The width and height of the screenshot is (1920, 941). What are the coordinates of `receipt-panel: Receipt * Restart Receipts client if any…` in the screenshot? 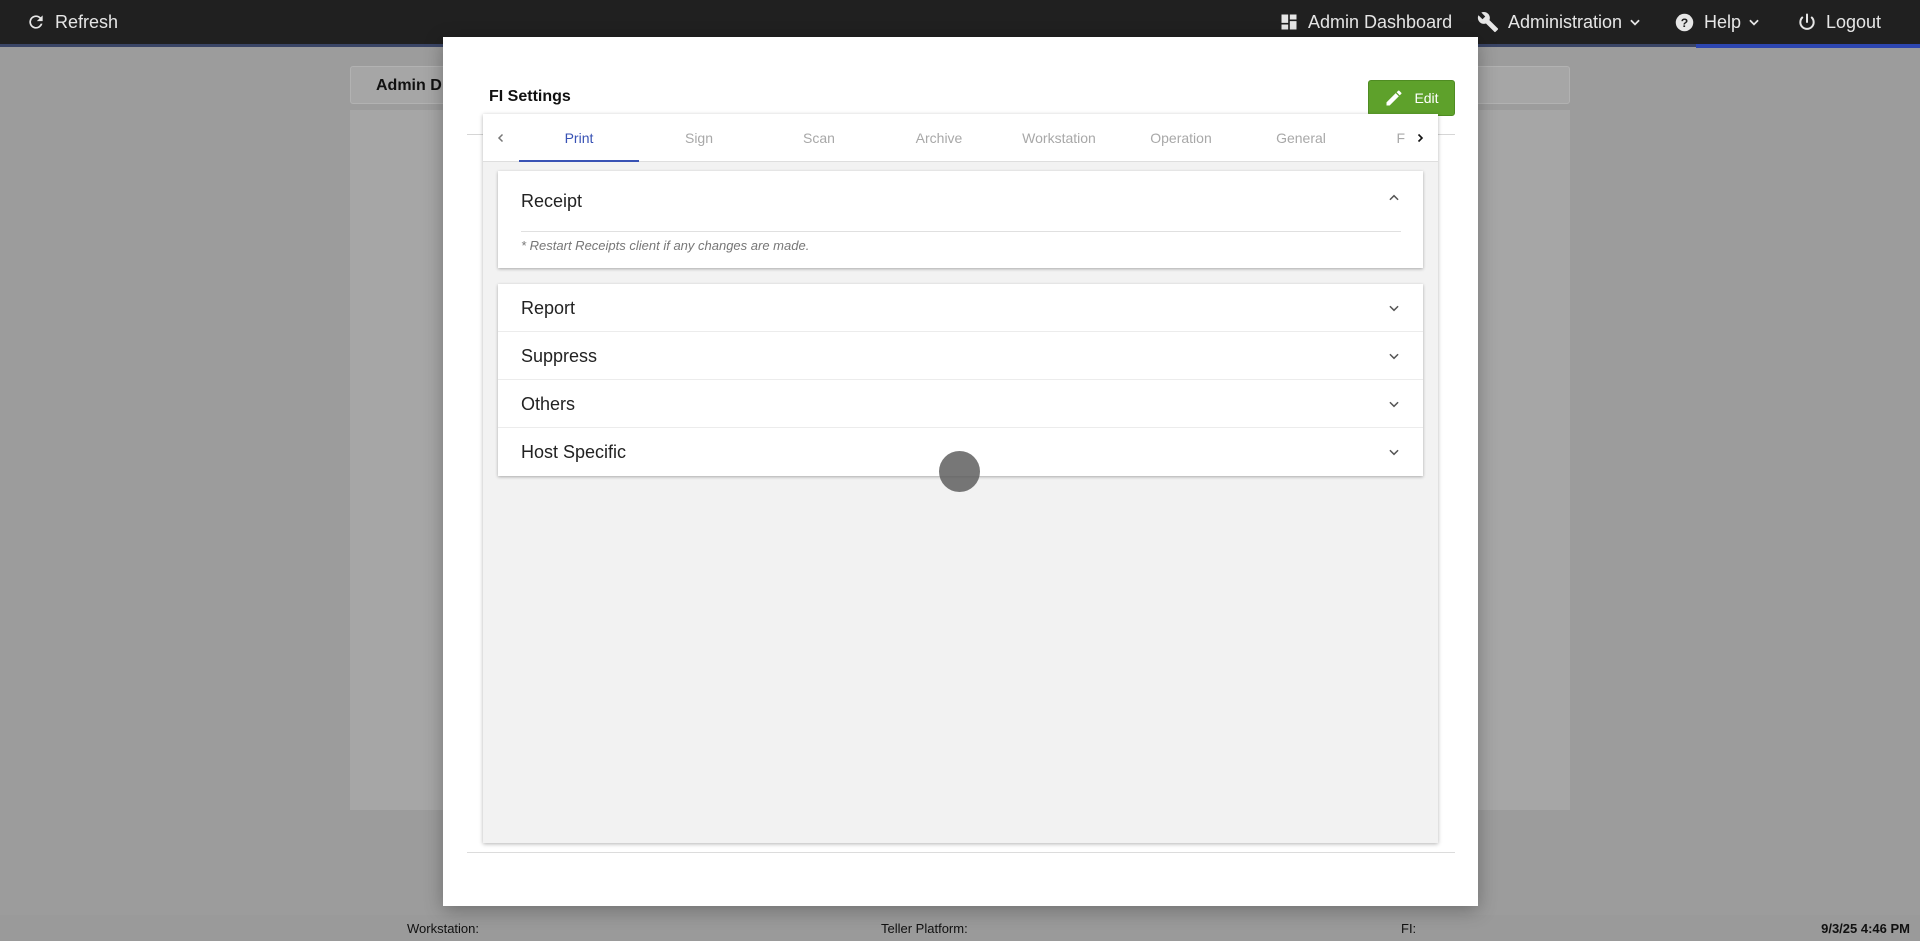 It's located at (960, 219).